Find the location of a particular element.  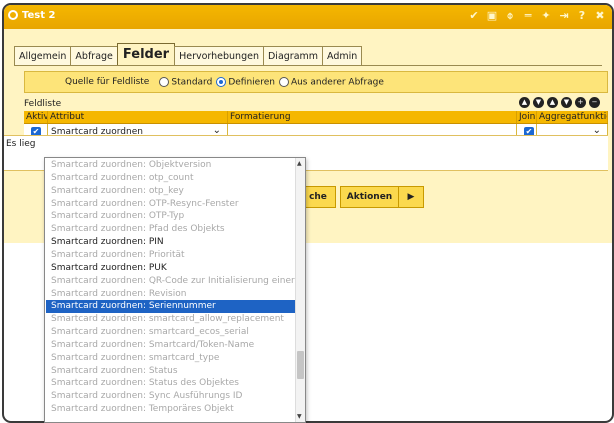

header-aggregat: Aggregatfunktion is located at coordinates (573, 117).